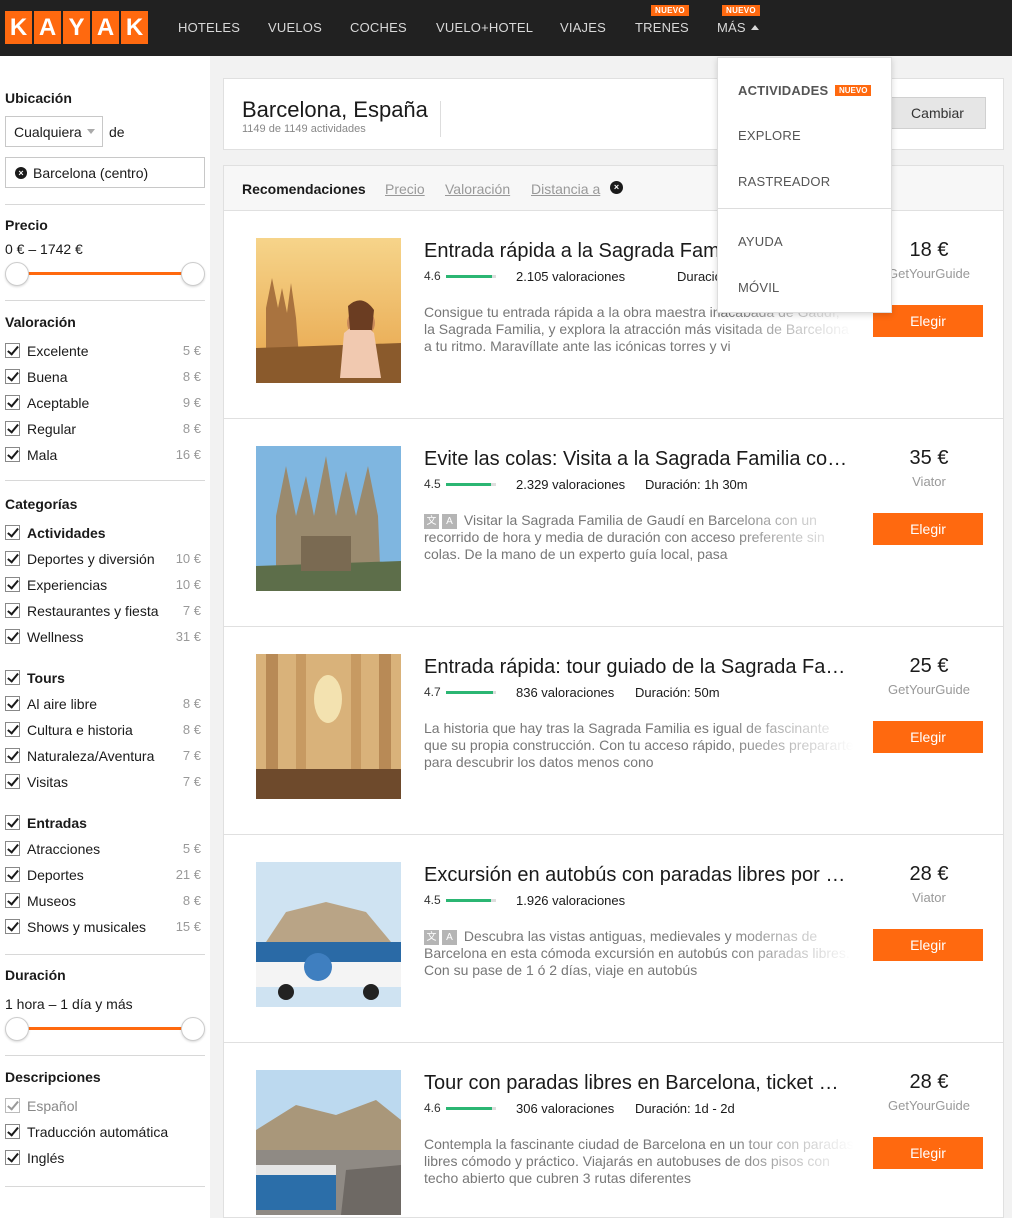 The height and width of the screenshot is (1218, 1012). Describe the element at coordinates (103, 875) in the screenshot. I see `category-deportes: Deportes 21 €` at that location.